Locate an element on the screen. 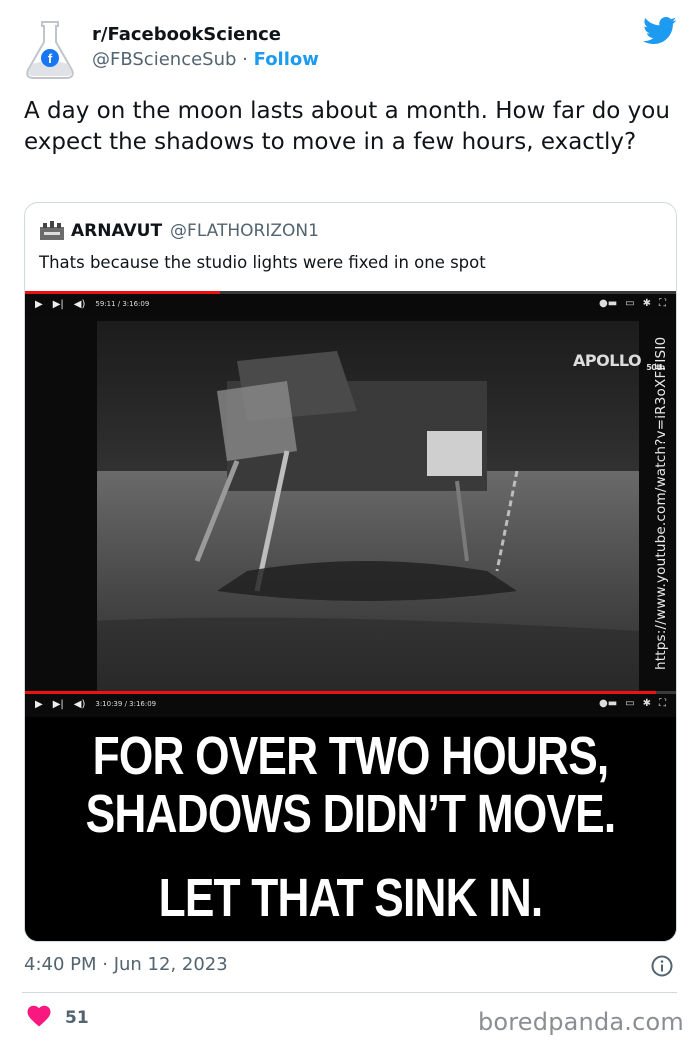  twitter-bird-icon is located at coordinates (660, 31).